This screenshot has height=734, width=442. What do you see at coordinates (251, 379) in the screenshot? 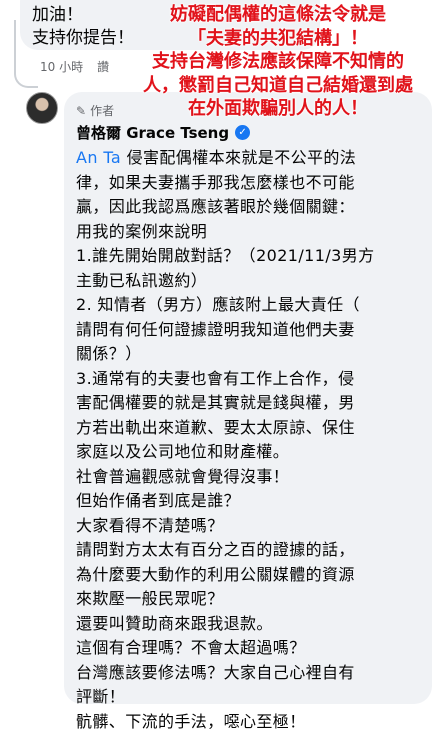
I see `comment-line: 3.通常有的夫妻也會有工作上合作，侵` at bounding box center [251, 379].